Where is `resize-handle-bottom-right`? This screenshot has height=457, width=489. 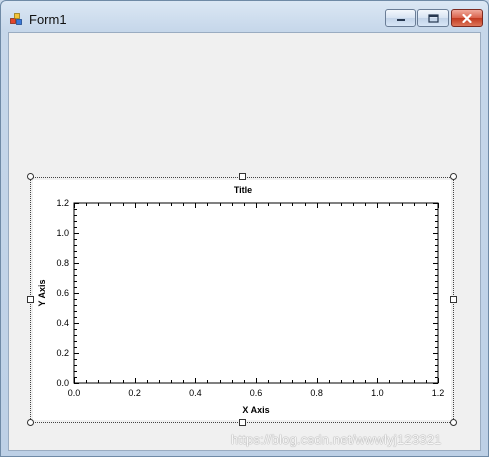 resize-handle-bottom-right is located at coordinates (453, 422).